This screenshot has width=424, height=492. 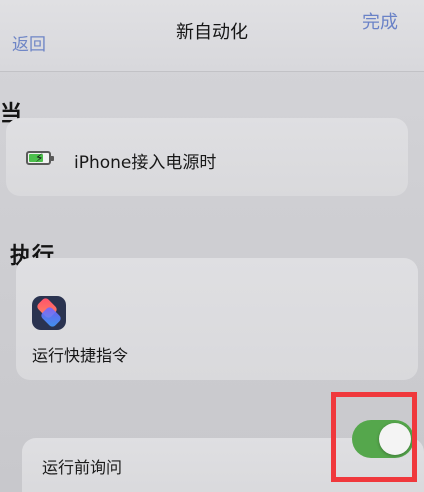 What do you see at coordinates (40, 158) in the screenshot?
I see `battery-charging-icon: ⚡` at bounding box center [40, 158].